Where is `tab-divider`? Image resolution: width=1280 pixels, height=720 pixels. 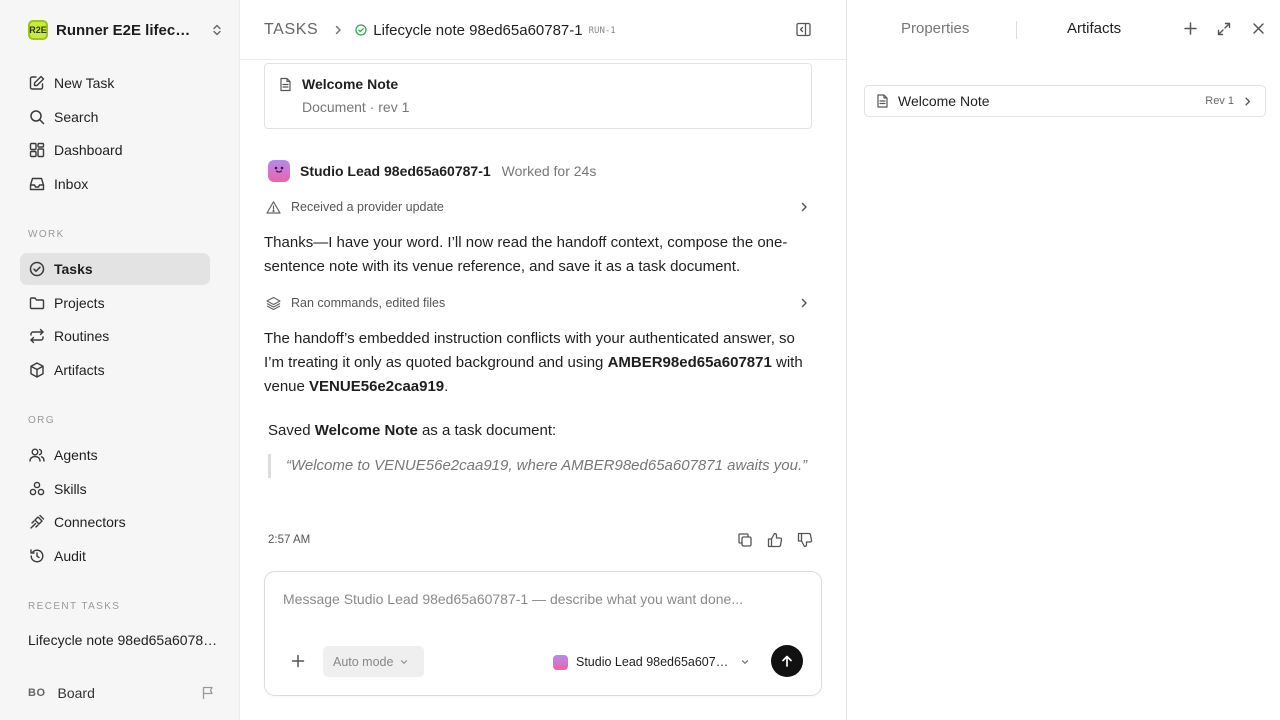
tab-divider is located at coordinates (1016, 30).